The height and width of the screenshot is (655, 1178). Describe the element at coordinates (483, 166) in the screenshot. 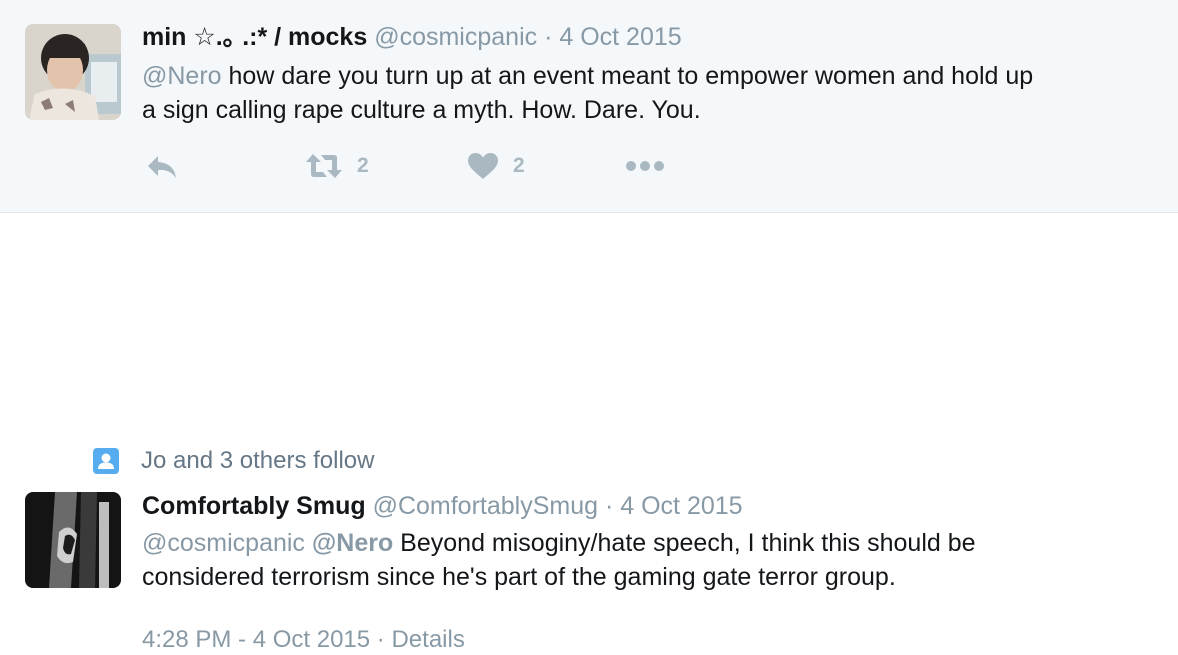

I see `heart-icon` at that location.